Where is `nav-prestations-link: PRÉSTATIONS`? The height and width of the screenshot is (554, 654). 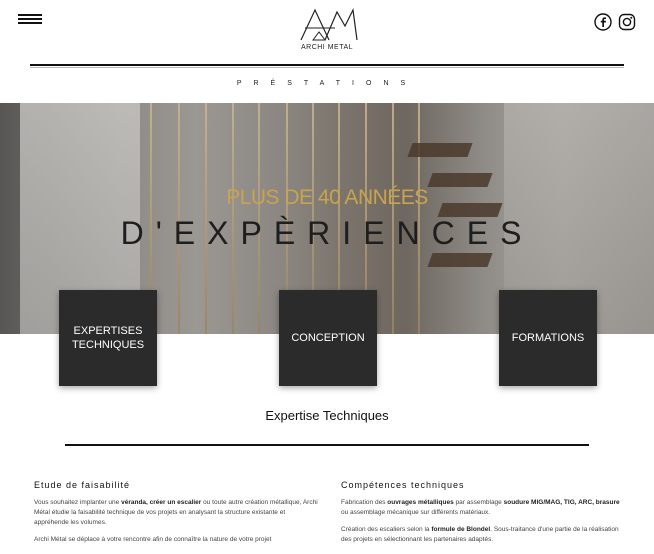 nav-prestations-link: PRÉSTATIONS is located at coordinates (327, 83).